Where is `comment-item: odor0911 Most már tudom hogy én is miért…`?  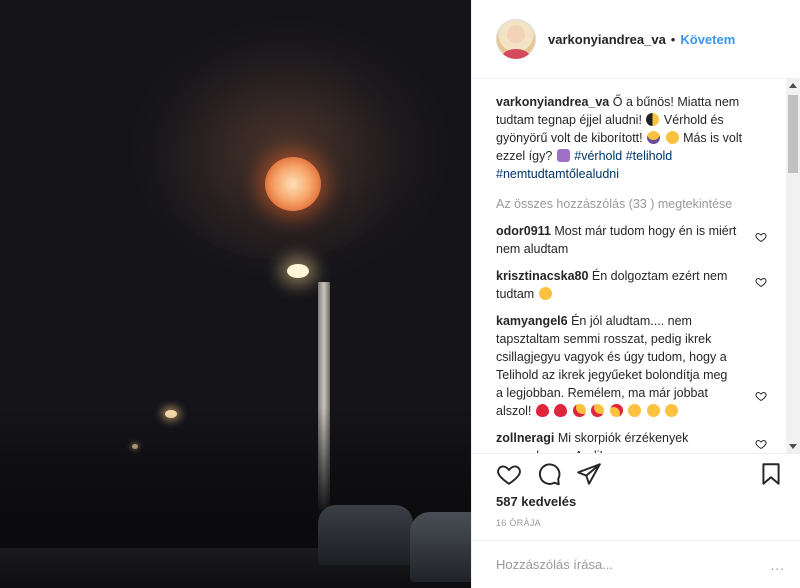
comment-item: odor0911 Most már tudom hogy én is miért… is located at coordinates (633, 240).